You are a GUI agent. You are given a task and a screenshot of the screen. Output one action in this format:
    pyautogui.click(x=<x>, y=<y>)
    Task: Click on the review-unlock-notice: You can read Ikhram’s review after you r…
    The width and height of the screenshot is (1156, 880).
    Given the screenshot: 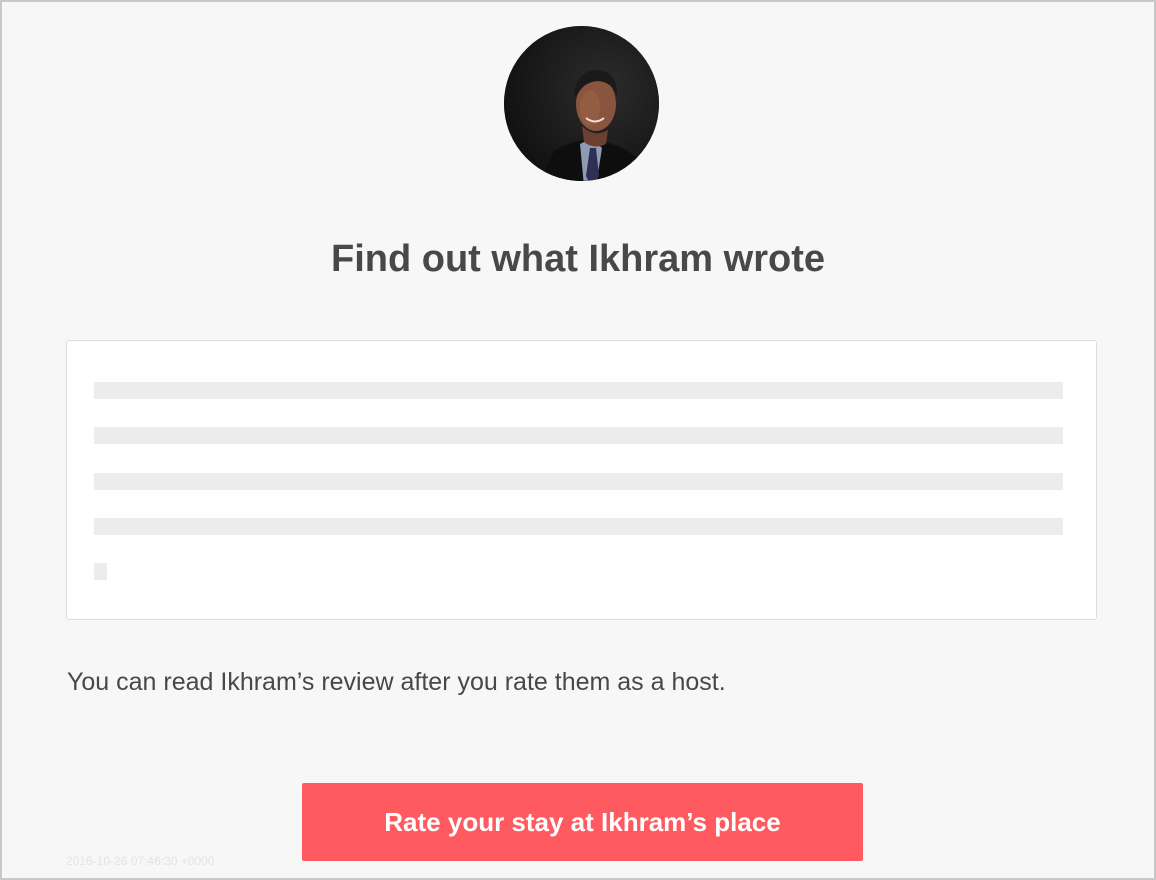 What is the action you would take?
    pyautogui.click(x=396, y=682)
    